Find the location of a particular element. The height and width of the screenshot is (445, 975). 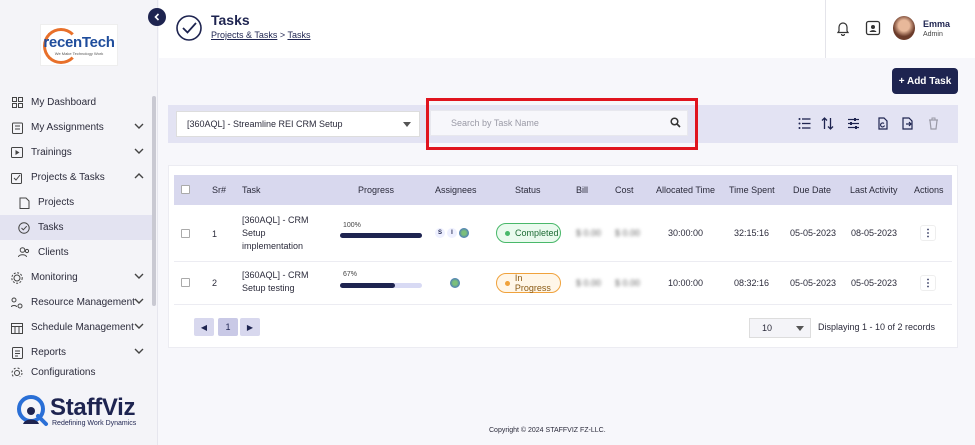

user-role: Admin is located at coordinates (933, 34).